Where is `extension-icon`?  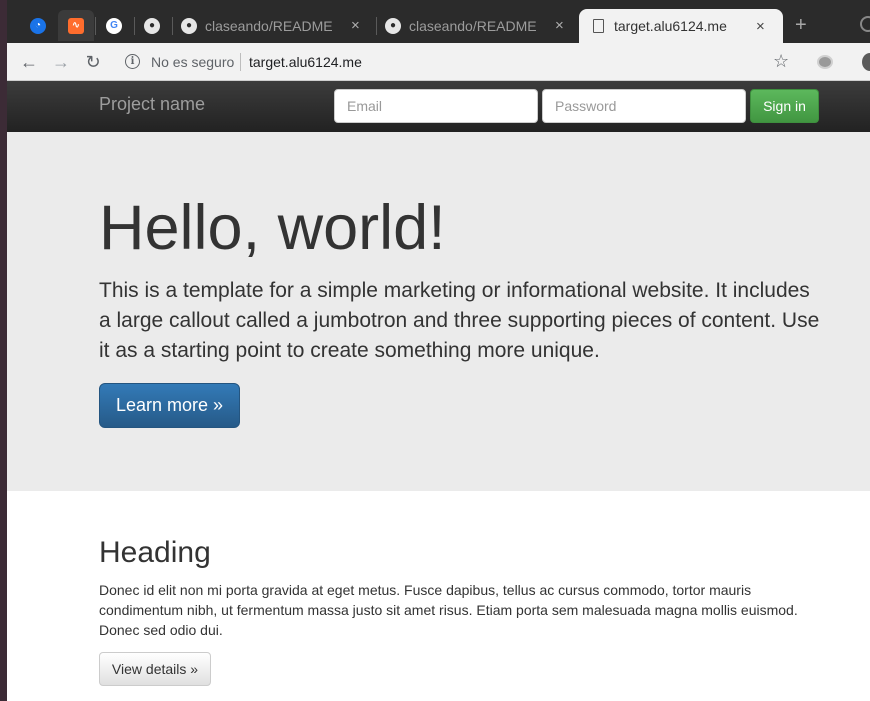 extension-icon is located at coordinates (825, 62).